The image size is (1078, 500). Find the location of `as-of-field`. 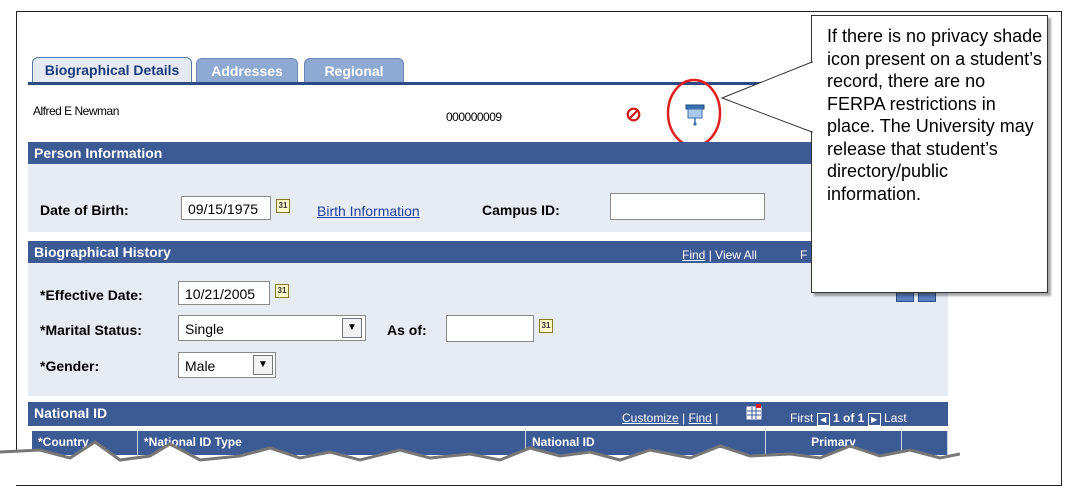

as-of-field is located at coordinates (490, 328).